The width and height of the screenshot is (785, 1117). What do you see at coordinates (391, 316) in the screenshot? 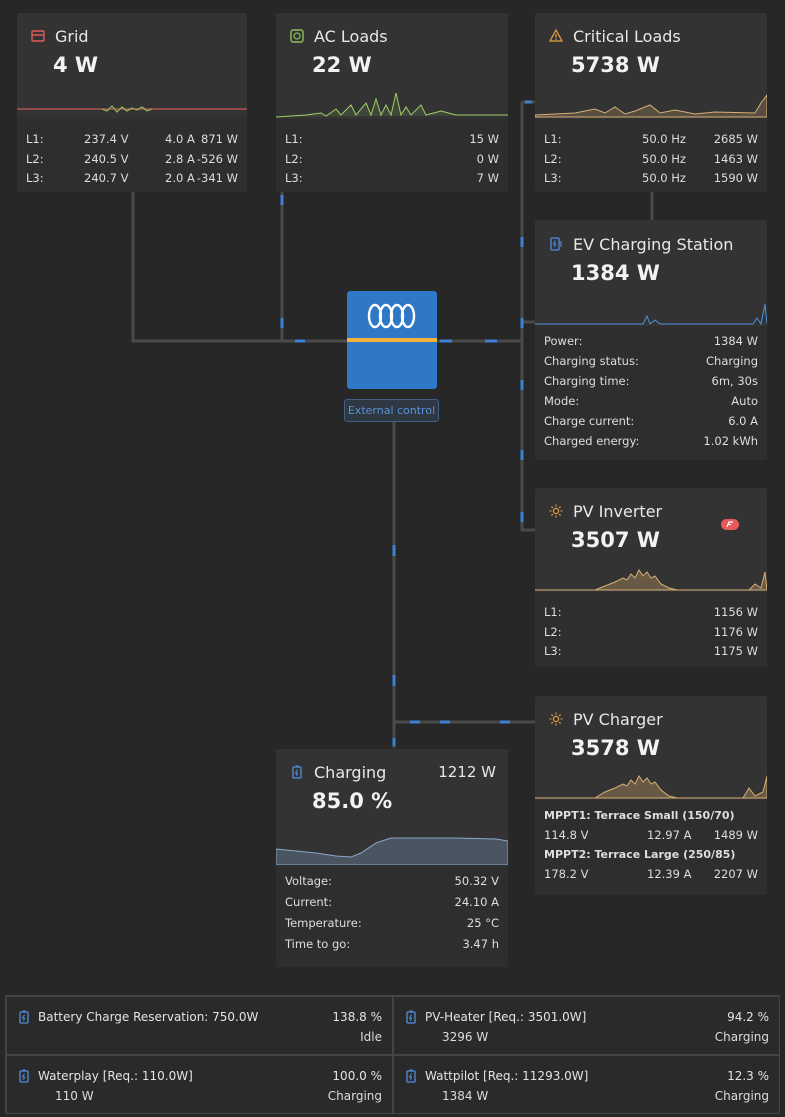
I see `victron-logo` at bounding box center [391, 316].